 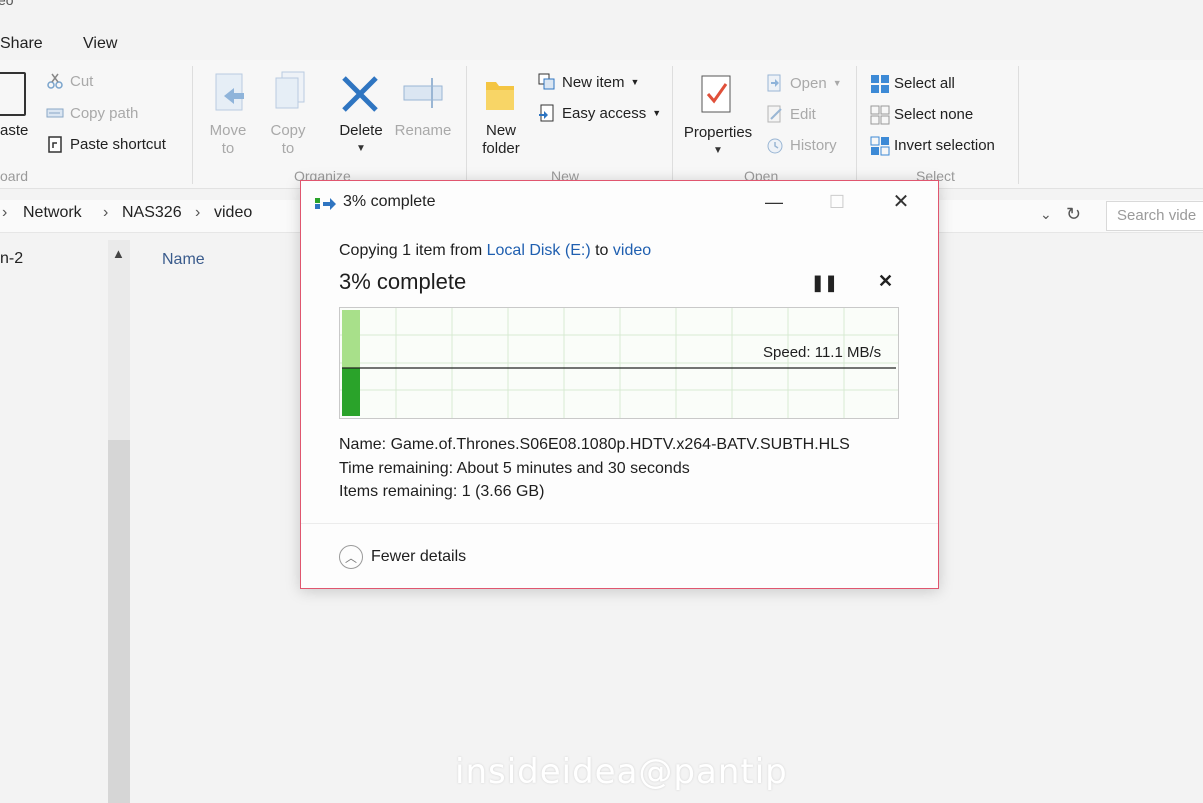 What do you see at coordinates (602, 250) in the screenshot?
I see `to-word: to` at bounding box center [602, 250].